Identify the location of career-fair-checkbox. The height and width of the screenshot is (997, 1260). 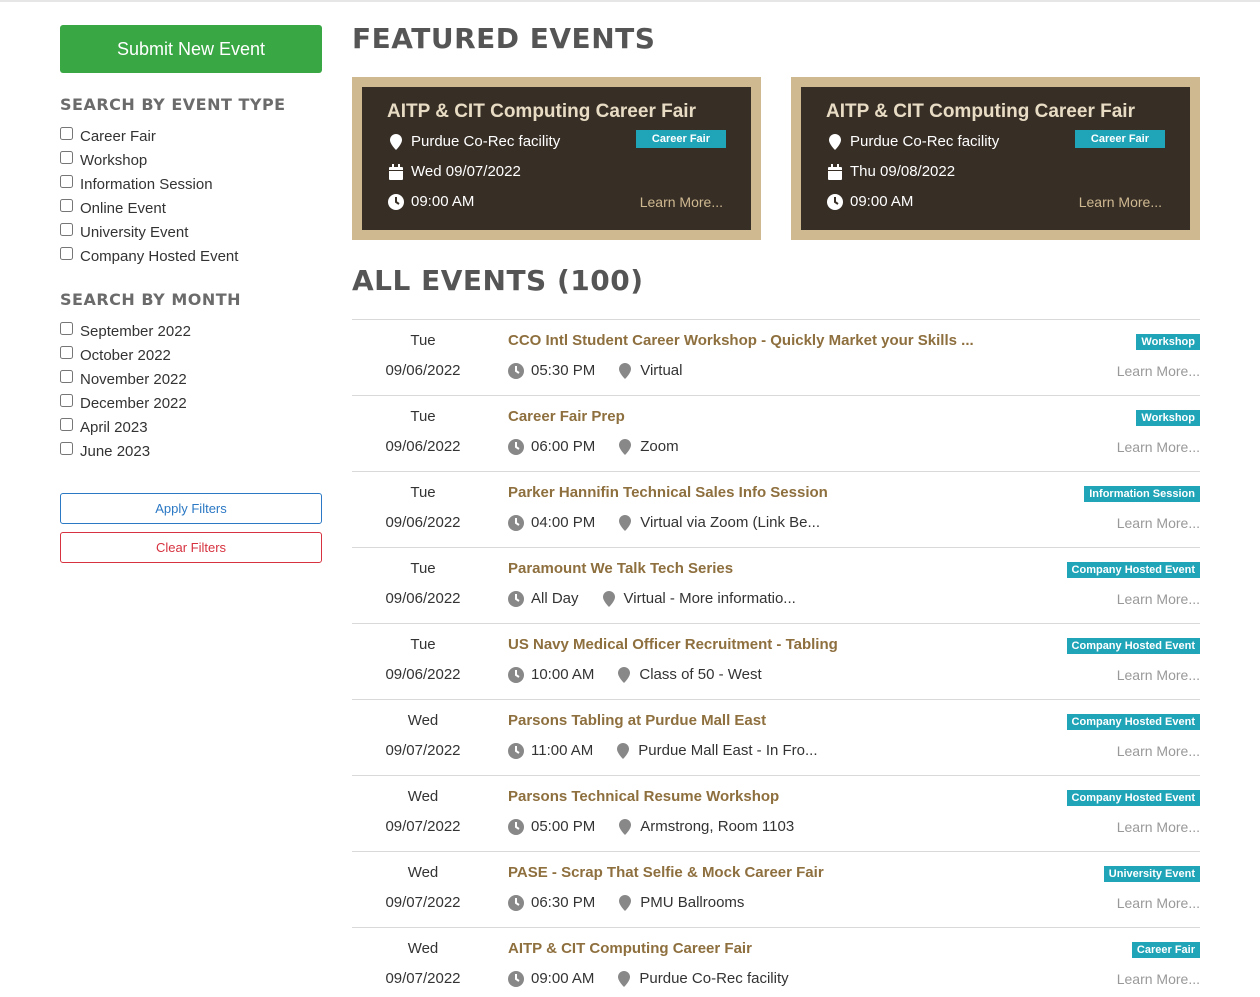
(66, 133).